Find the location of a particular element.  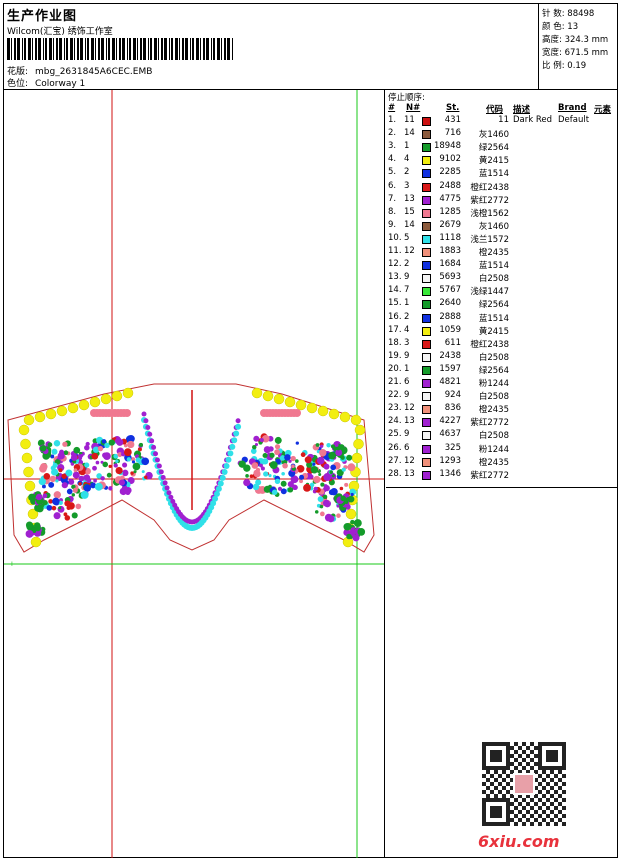

table-row: 13. 9 5693 白2508 is located at coordinates (501, 278).